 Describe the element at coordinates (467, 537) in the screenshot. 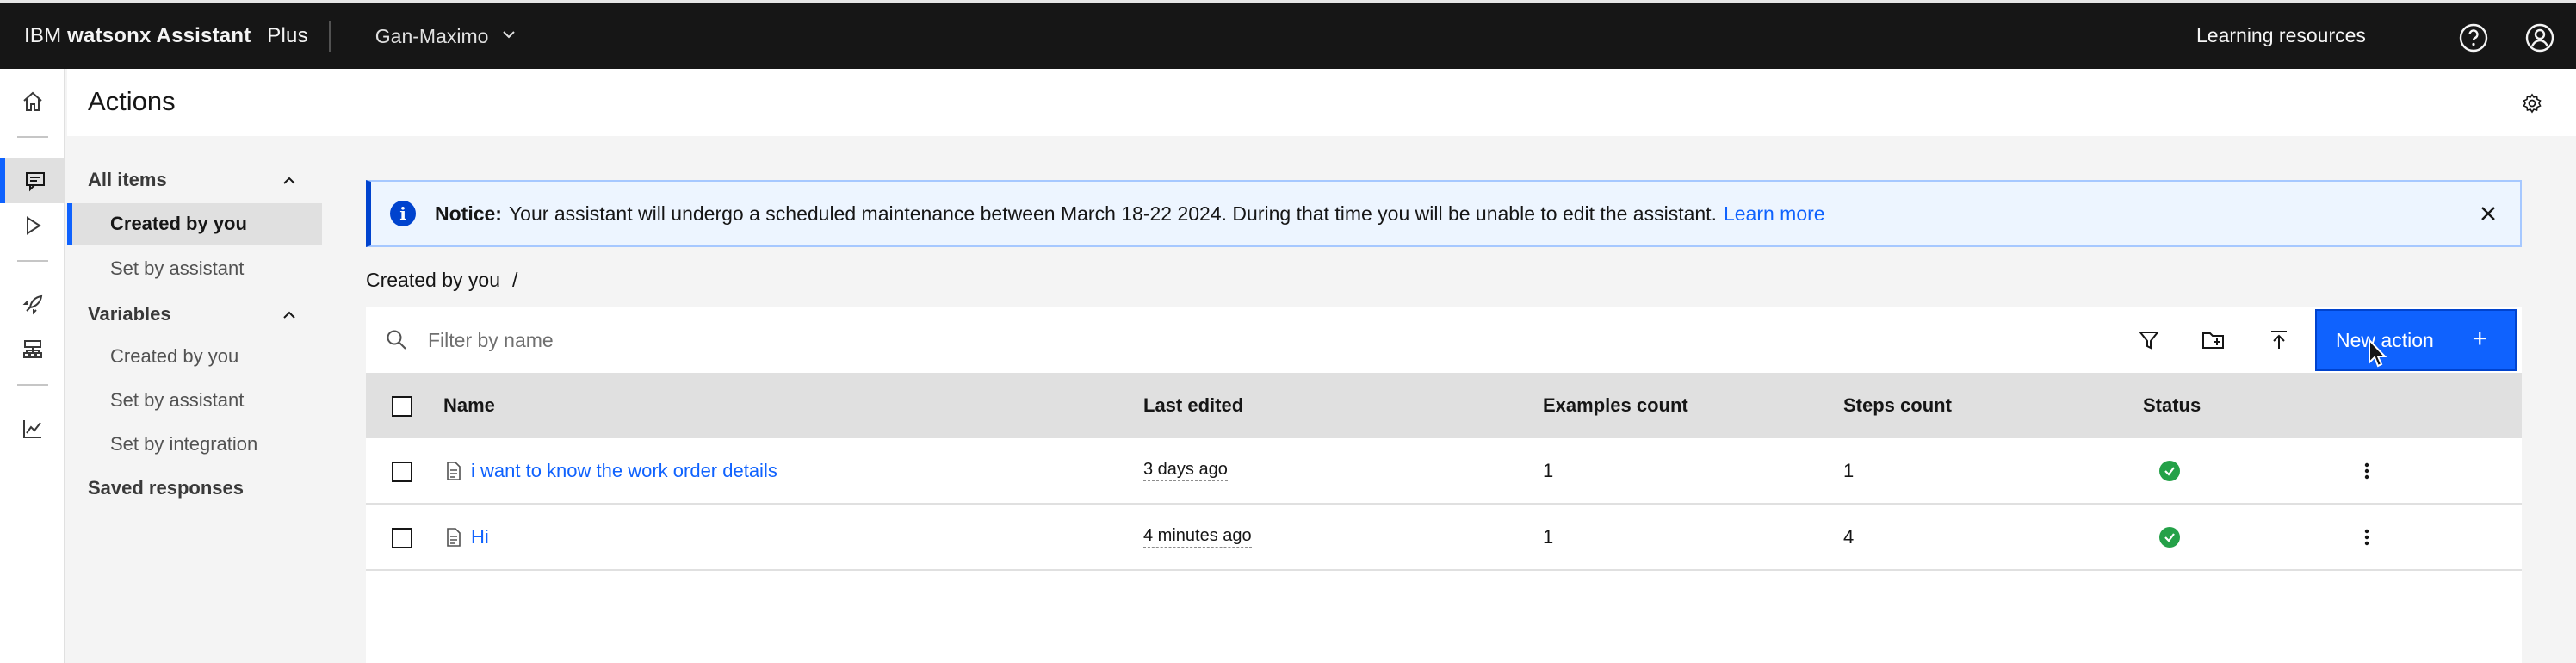

I see `action-name-cell: Hi` at that location.